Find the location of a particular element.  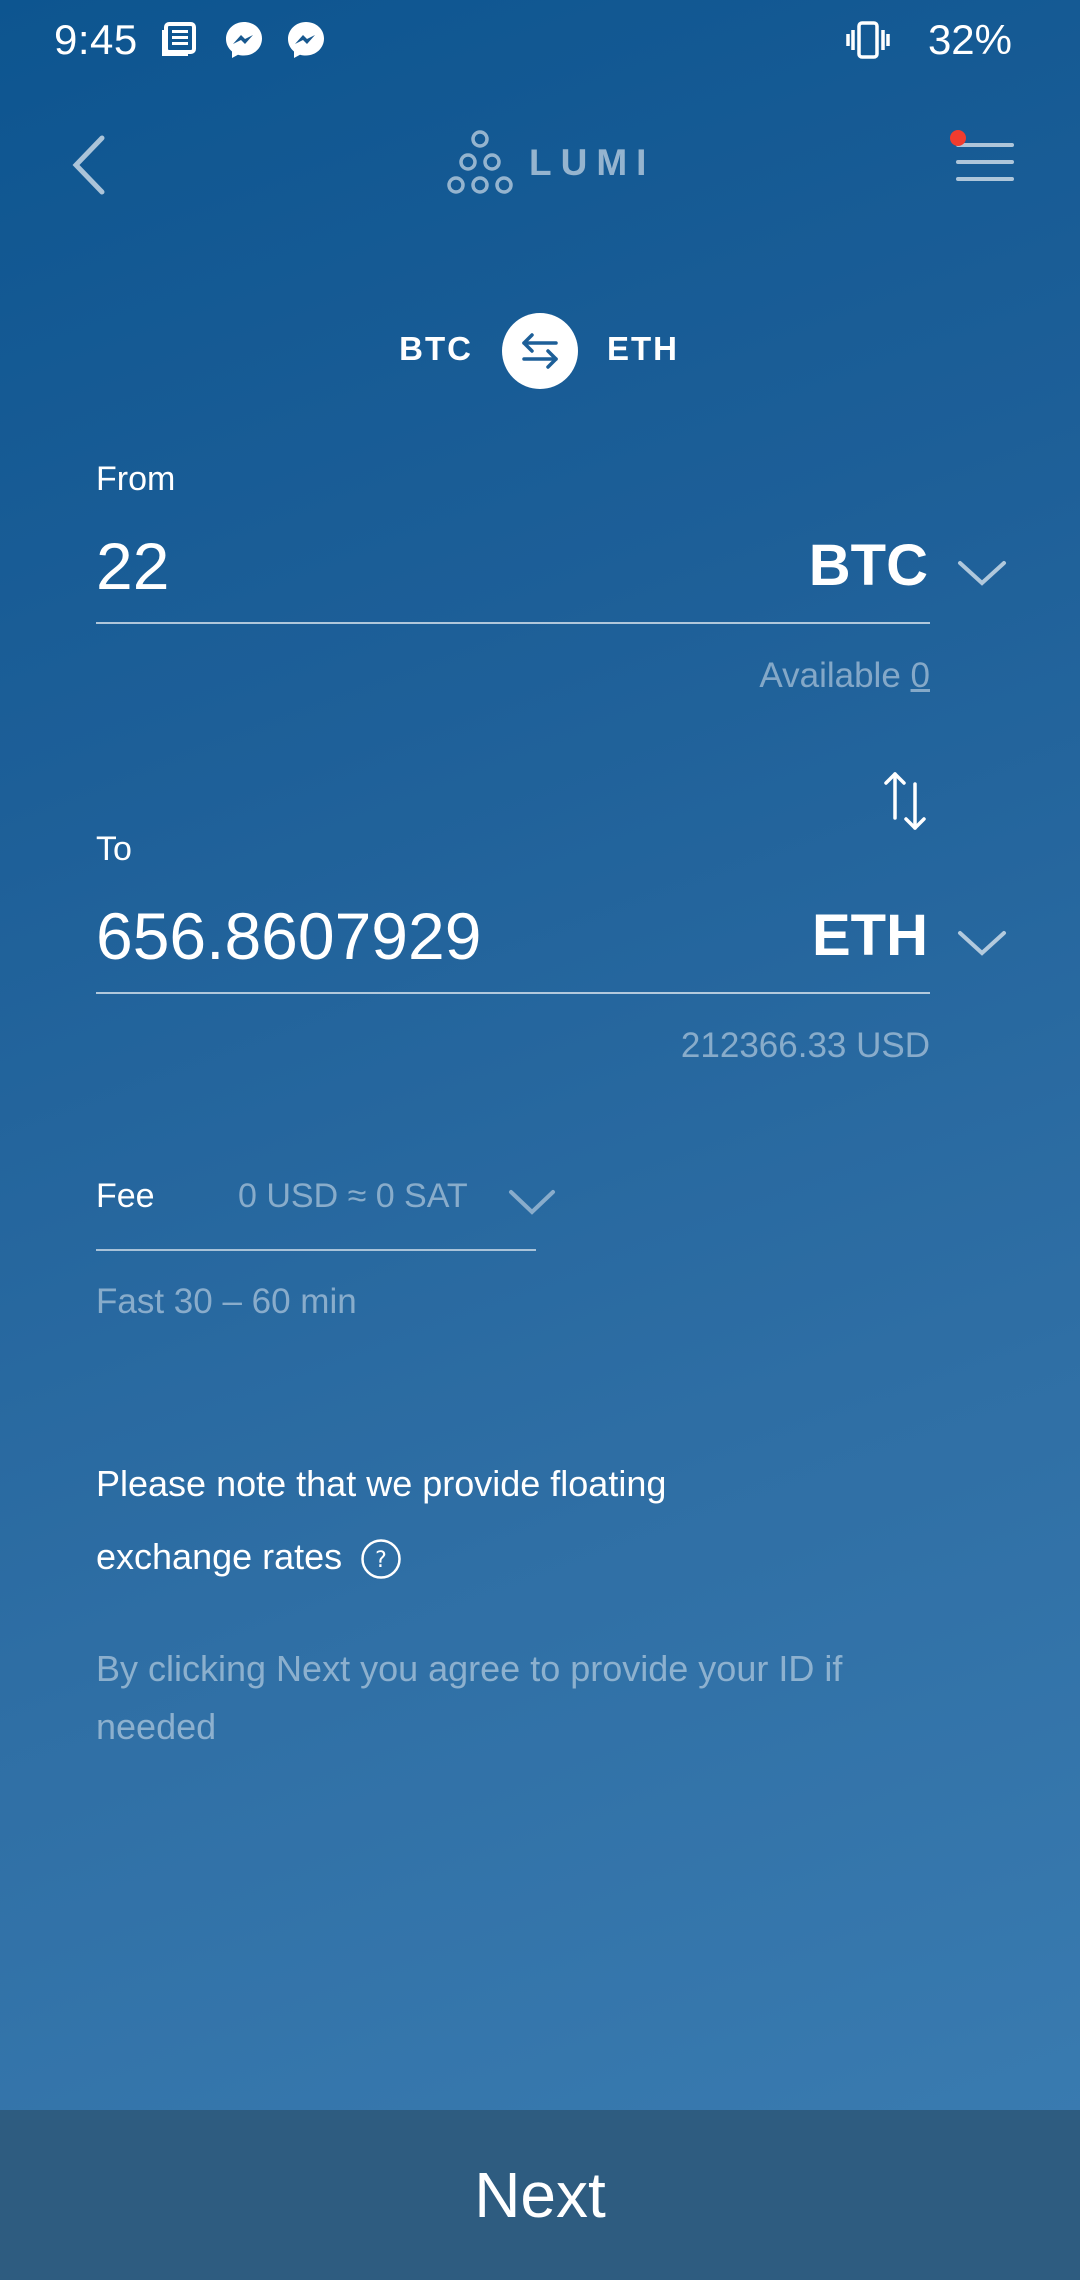

next-button-label: Next is located at coordinates (540, 2195).